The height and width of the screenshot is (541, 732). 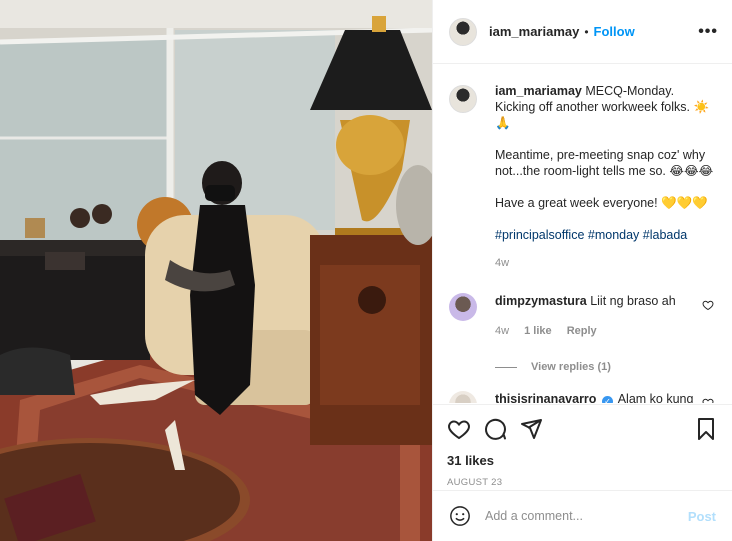 I want to click on comment-text: Alam ko kung, so click(x=655, y=397).